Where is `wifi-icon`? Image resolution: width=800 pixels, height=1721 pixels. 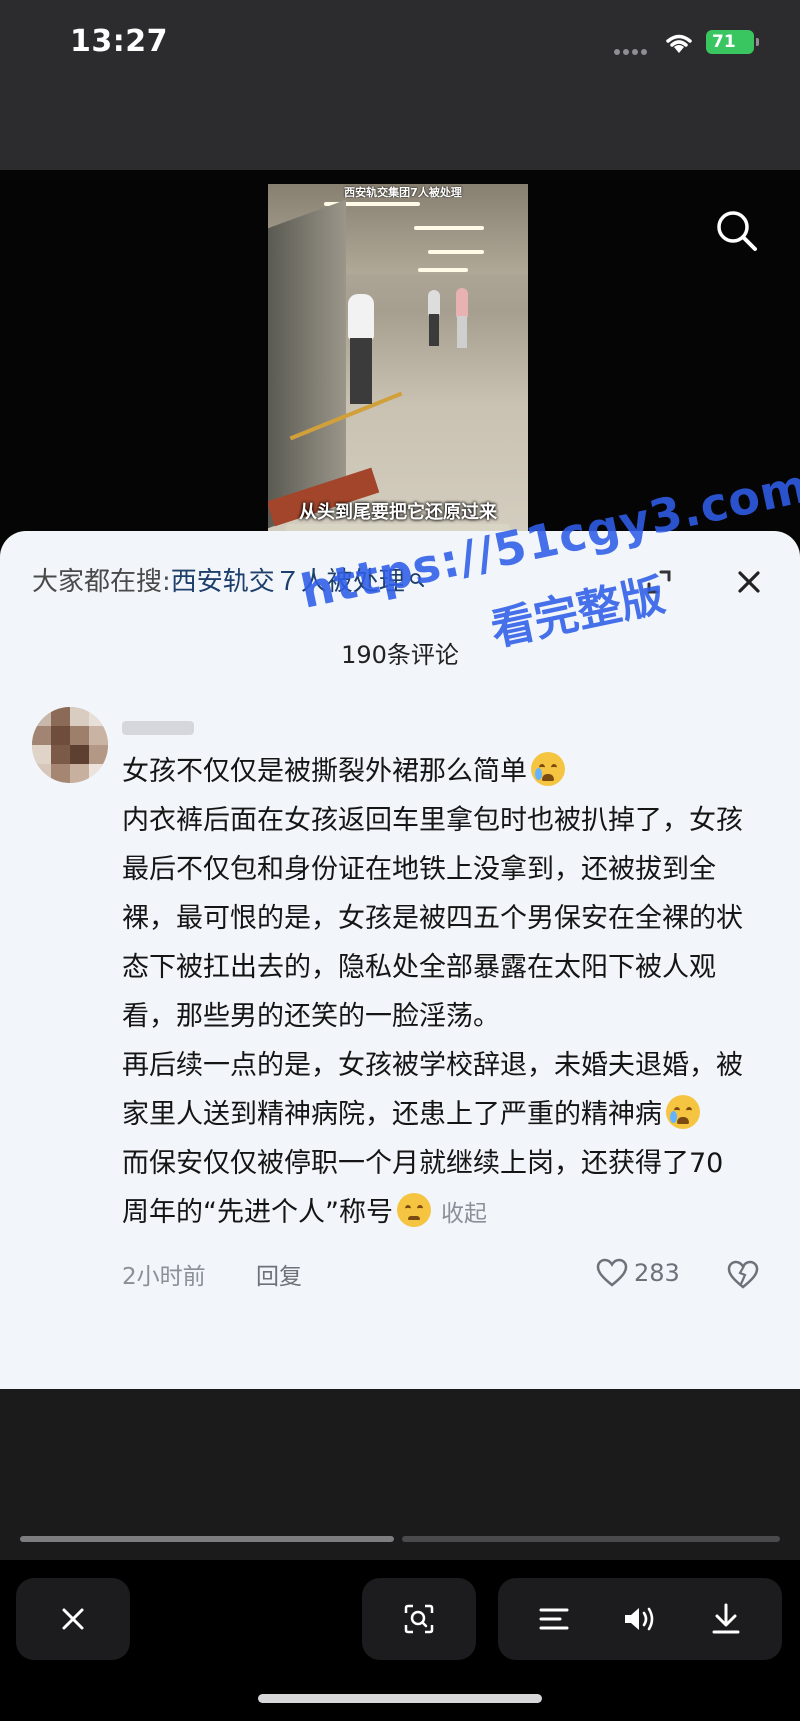
wifi-icon is located at coordinates (679, 42).